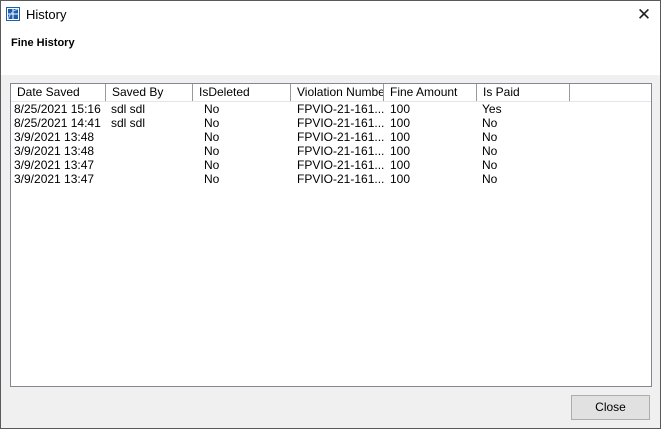 The height and width of the screenshot is (429, 661). Describe the element at coordinates (43, 43) in the screenshot. I see `page-title: Fine History` at that location.